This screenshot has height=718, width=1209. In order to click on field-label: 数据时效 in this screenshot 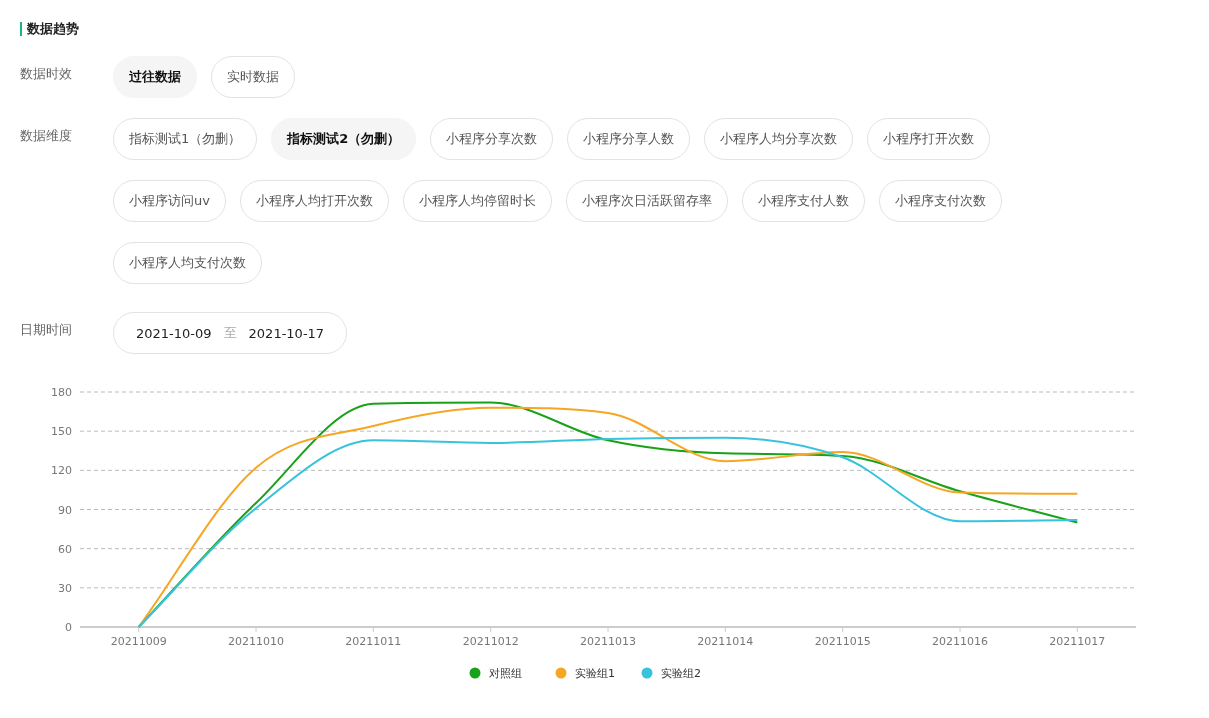, I will do `click(46, 74)`.